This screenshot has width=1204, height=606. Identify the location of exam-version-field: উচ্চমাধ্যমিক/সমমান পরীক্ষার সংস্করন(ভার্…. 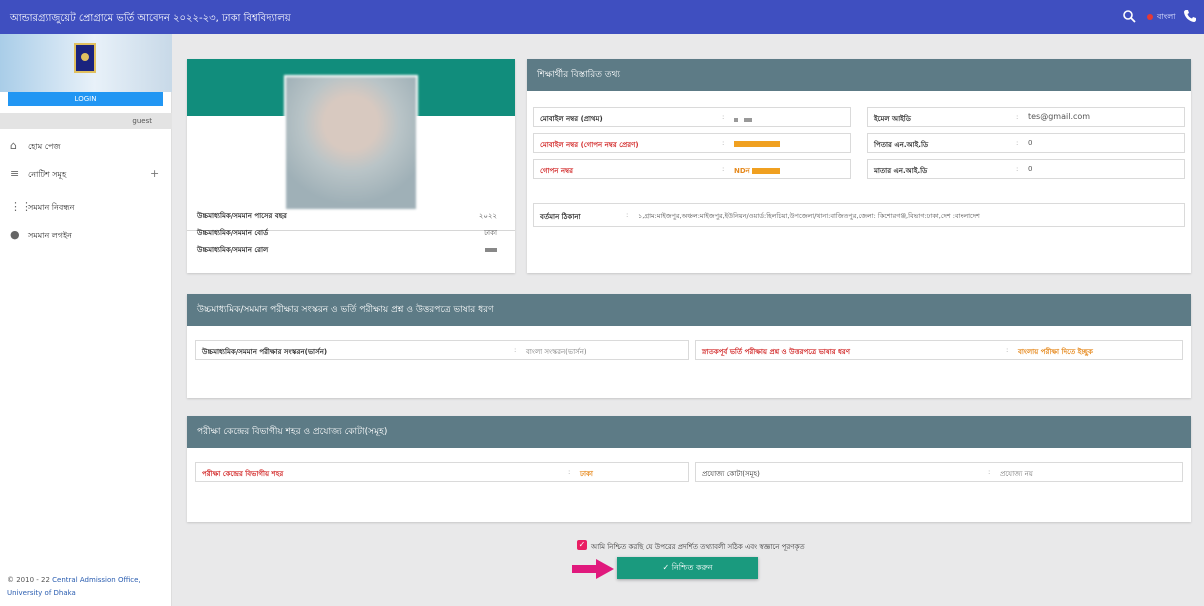
(442, 350).